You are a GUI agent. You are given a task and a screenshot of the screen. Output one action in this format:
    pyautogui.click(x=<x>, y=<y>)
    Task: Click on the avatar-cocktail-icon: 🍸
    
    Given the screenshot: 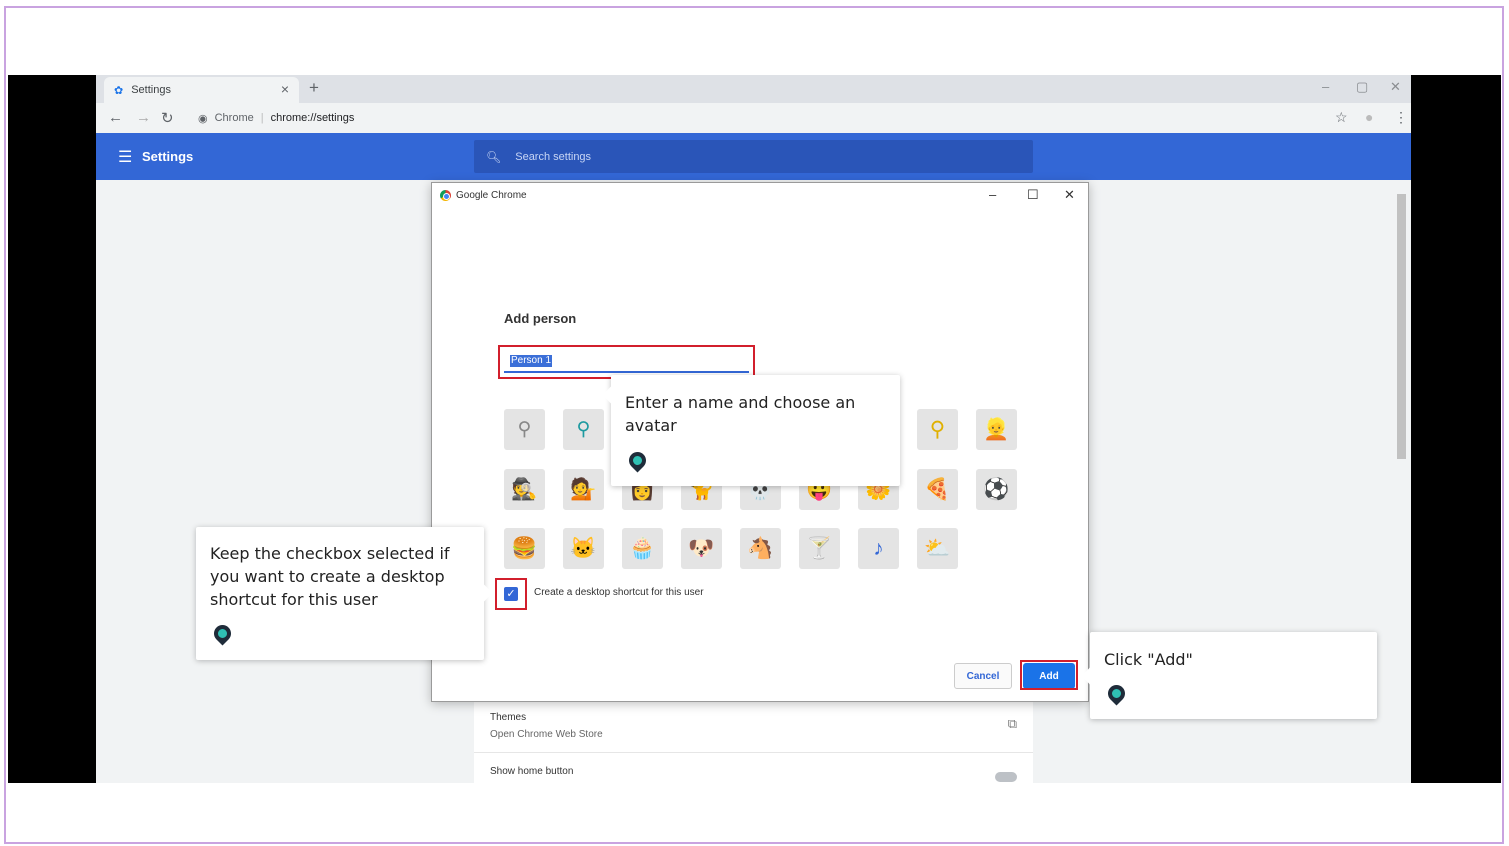 What is the action you would take?
    pyautogui.click(x=819, y=548)
    